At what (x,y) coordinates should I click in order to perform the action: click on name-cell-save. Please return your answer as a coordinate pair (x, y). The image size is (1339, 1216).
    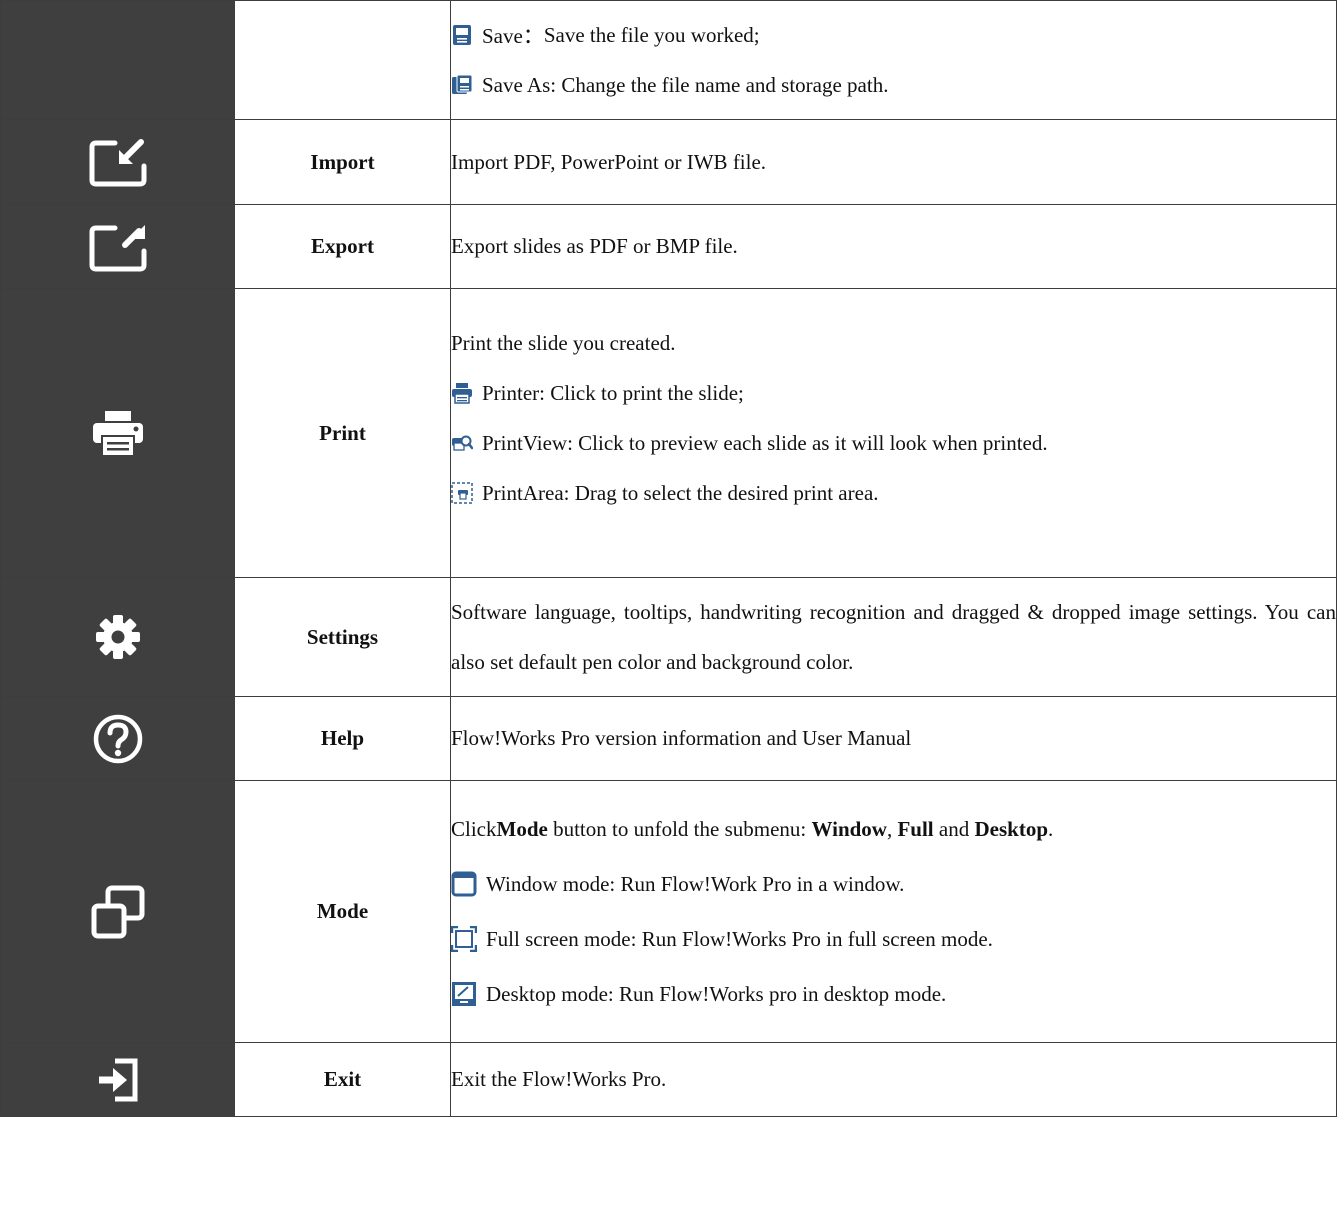
    Looking at the image, I should click on (342, 60).